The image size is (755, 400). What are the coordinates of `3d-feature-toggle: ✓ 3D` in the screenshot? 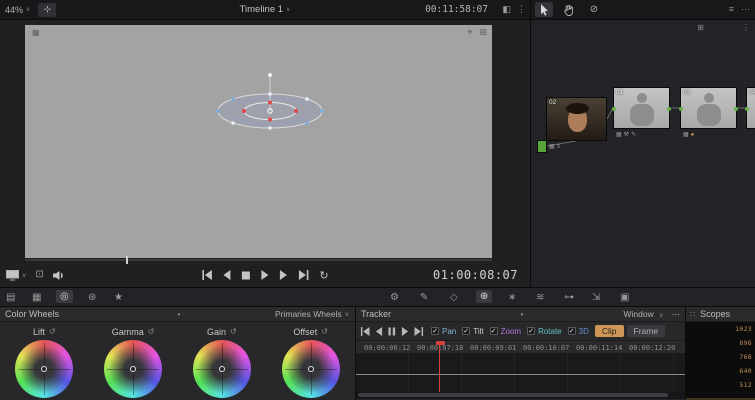 It's located at (578, 331).